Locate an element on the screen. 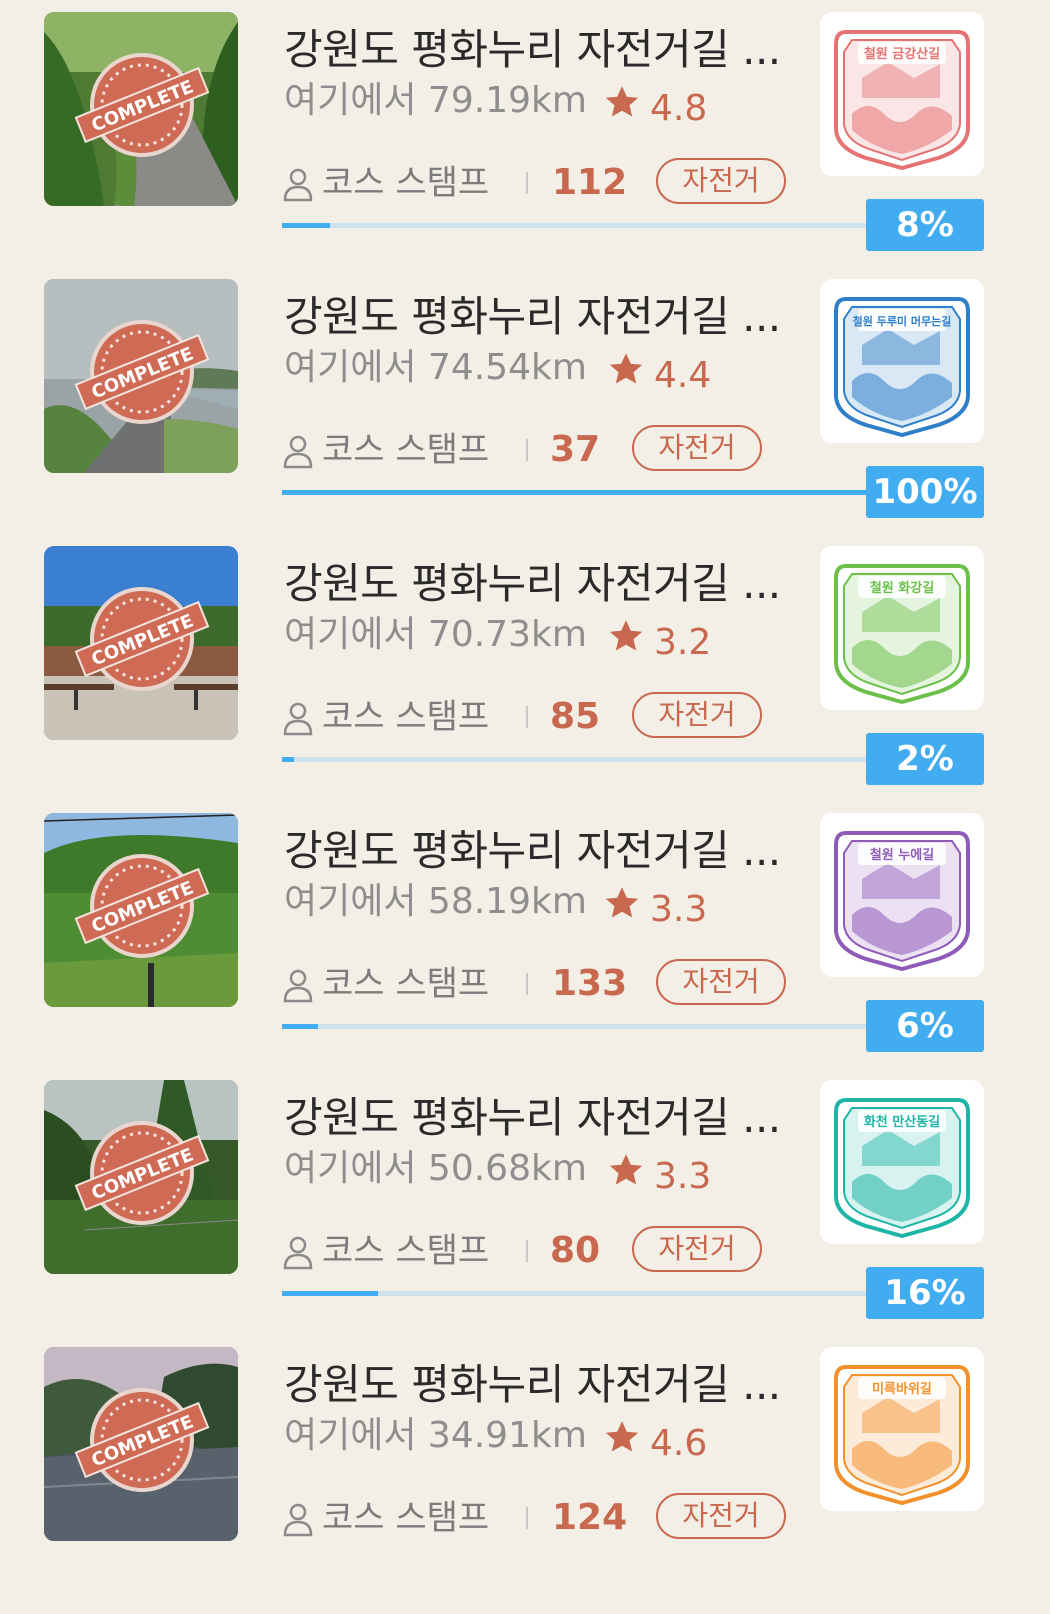 The height and width of the screenshot is (1614, 1050). course-stamp-image: 철원 금강산길 is located at coordinates (902, 94).